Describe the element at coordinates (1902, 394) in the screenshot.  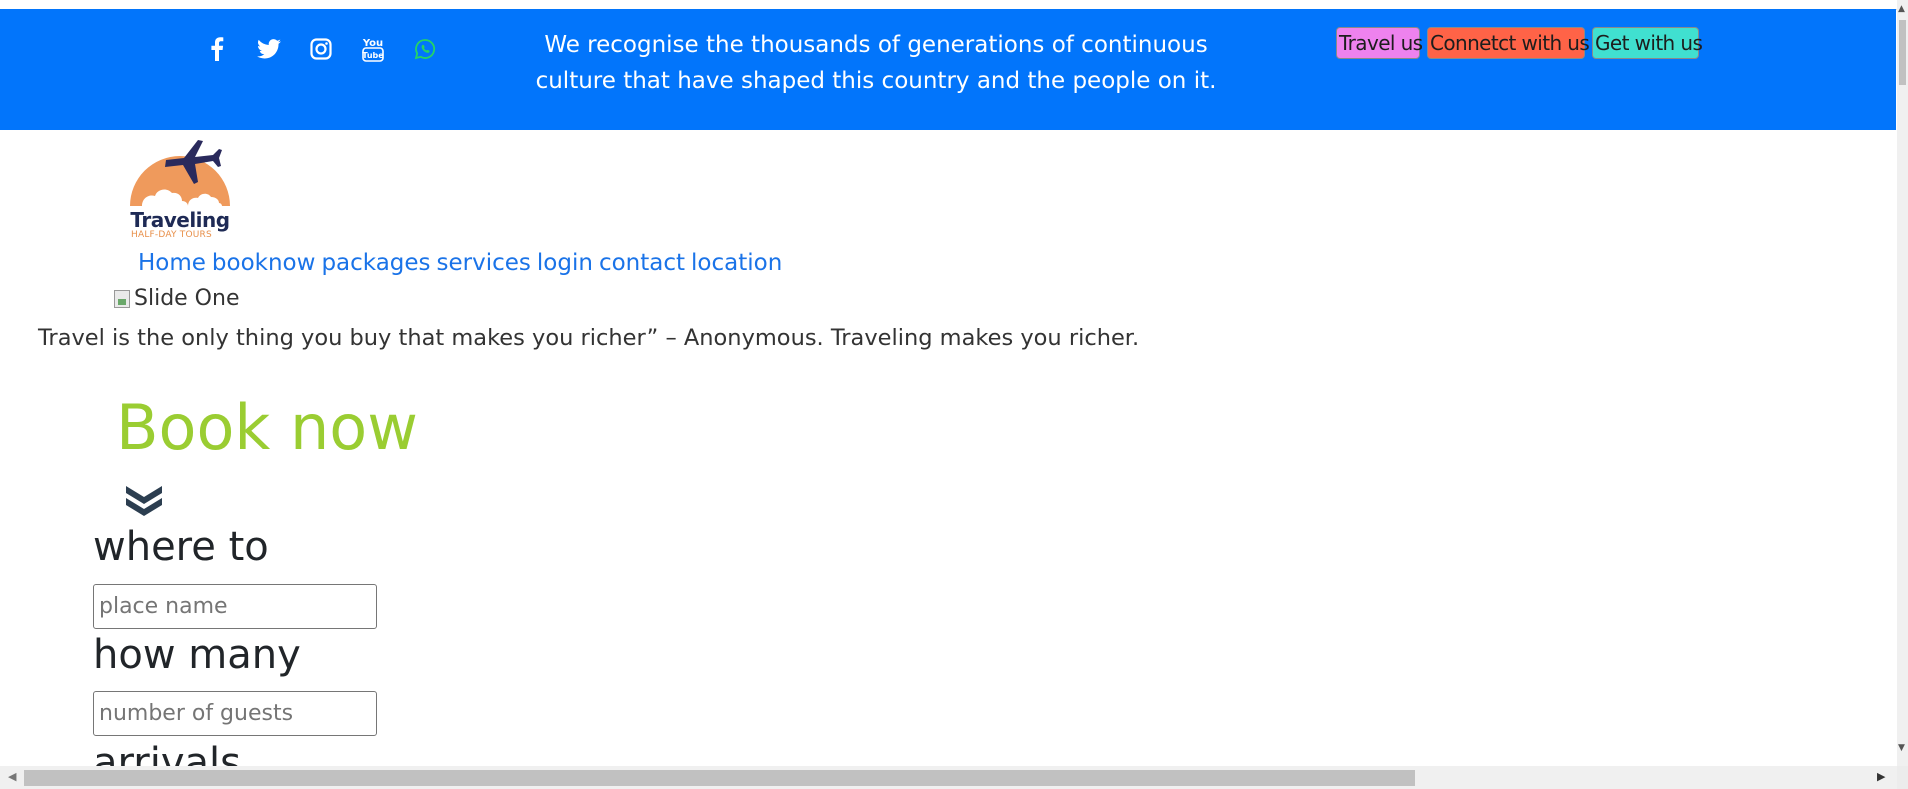
I see `vertical-scrollbar: ▲ ▼` at that location.